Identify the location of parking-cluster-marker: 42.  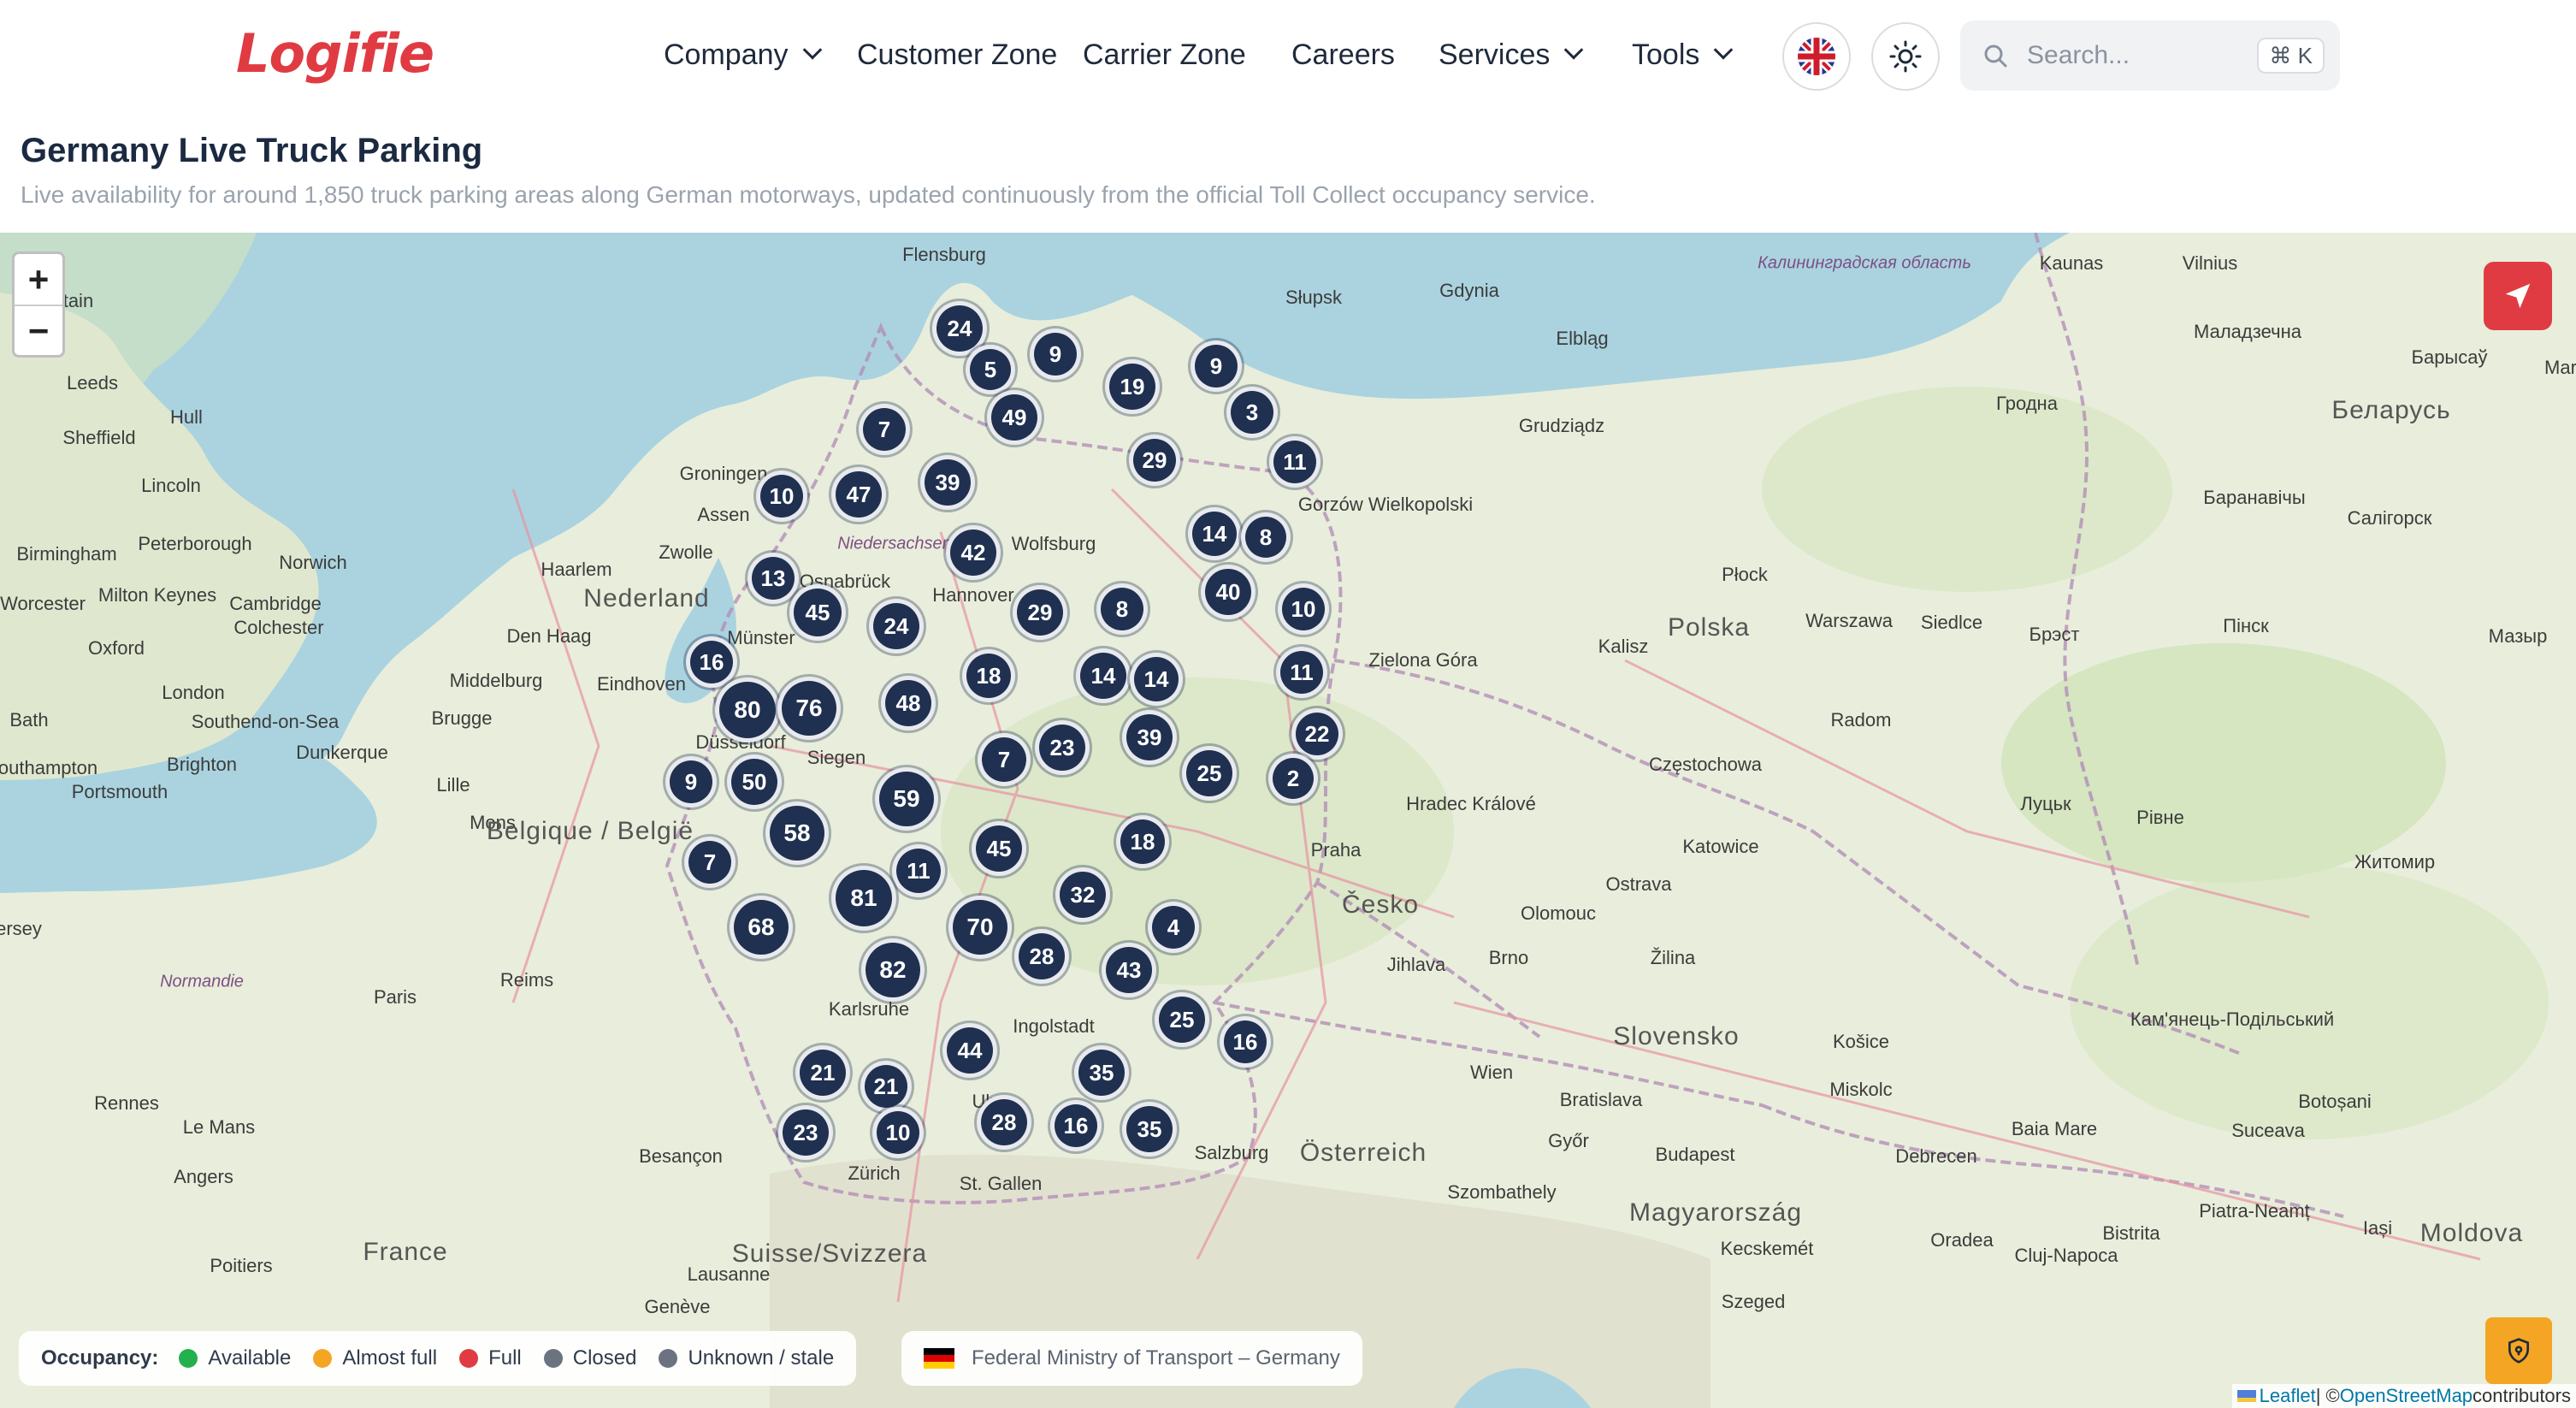
(973, 552).